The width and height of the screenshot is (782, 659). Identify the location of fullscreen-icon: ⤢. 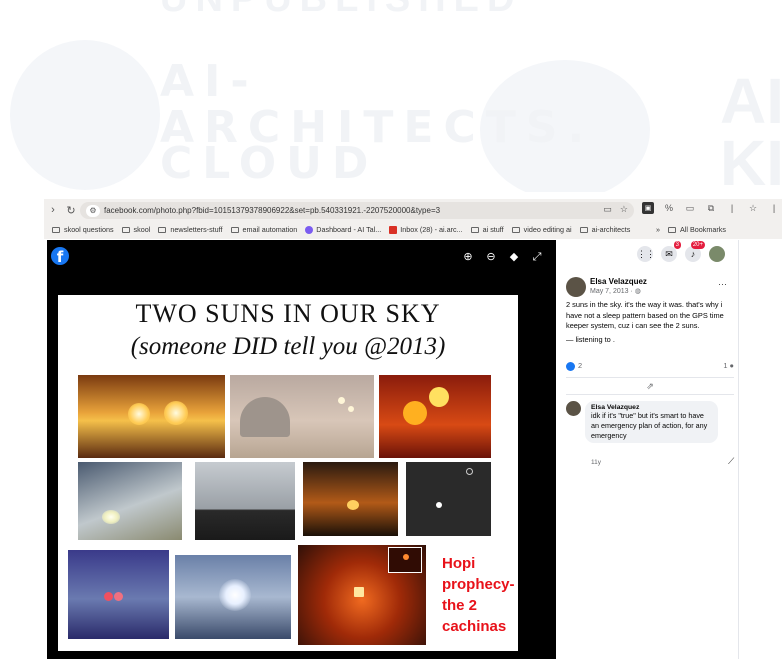
(537, 257).